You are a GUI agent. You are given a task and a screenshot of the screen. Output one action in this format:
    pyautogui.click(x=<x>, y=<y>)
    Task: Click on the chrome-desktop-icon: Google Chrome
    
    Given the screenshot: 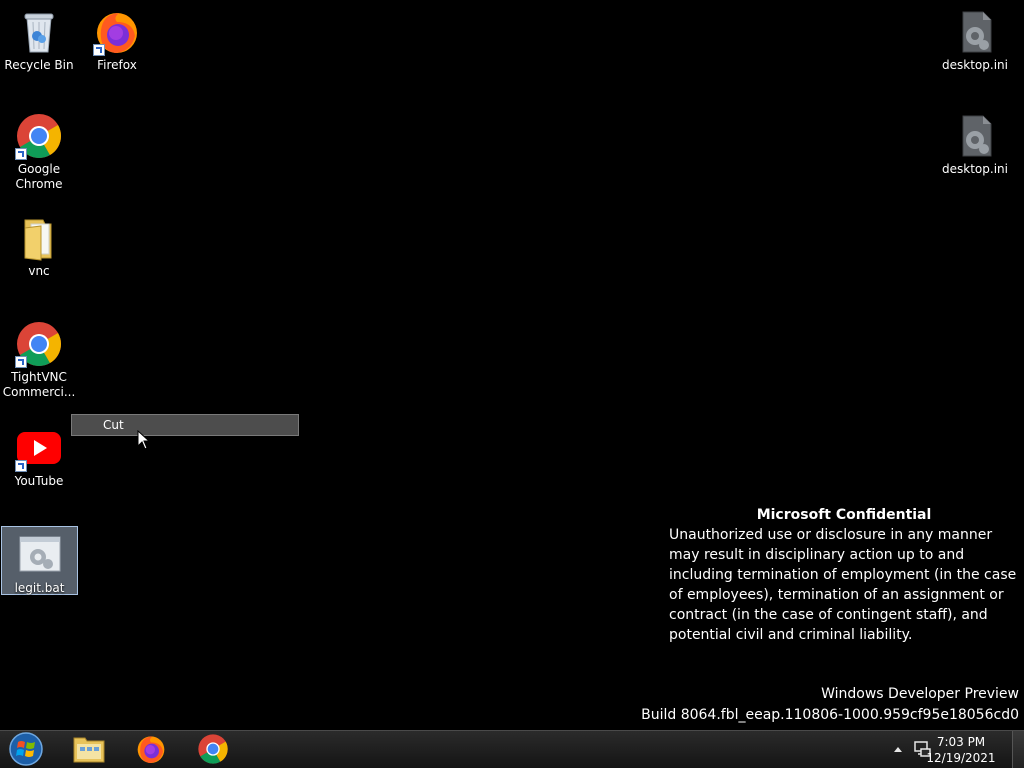 What is the action you would take?
    pyautogui.click(x=39, y=152)
    